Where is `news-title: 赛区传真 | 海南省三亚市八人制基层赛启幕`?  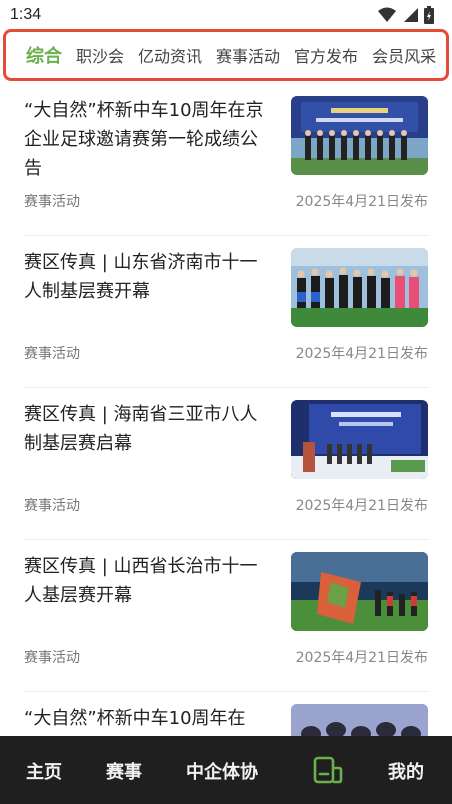
news-title: 赛区传真 | 海南省三亚市八人制基层赛启幕 is located at coordinates (141, 429).